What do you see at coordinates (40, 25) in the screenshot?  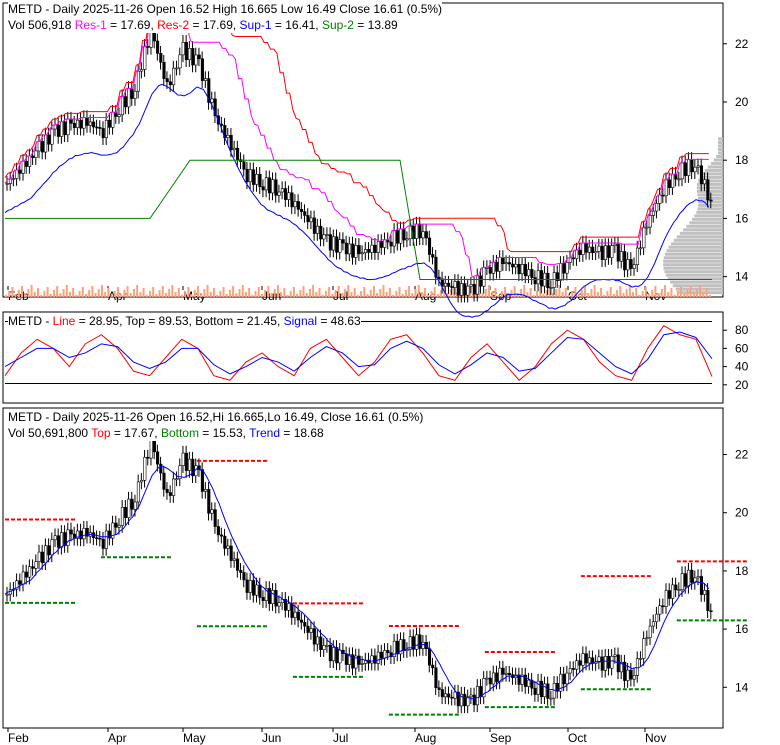 I see `vol-label: Vol 506,918` at bounding box center [40, 25].